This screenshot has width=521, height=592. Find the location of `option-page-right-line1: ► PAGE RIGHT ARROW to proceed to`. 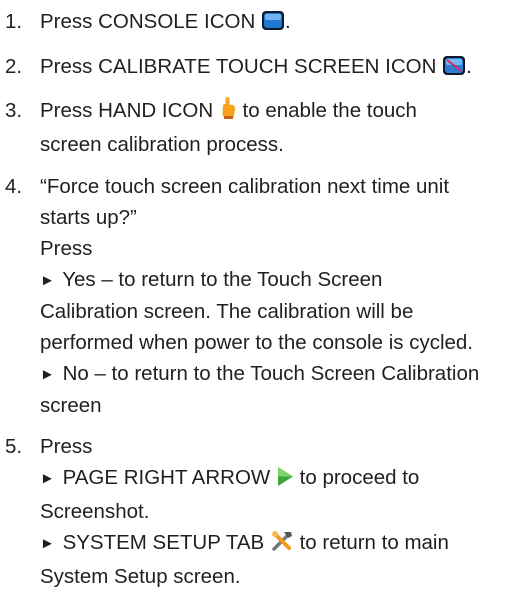

option-page-right-line1: ► PAGE RIGHT ARROW to proceed to is located at coordinates (278, 479).